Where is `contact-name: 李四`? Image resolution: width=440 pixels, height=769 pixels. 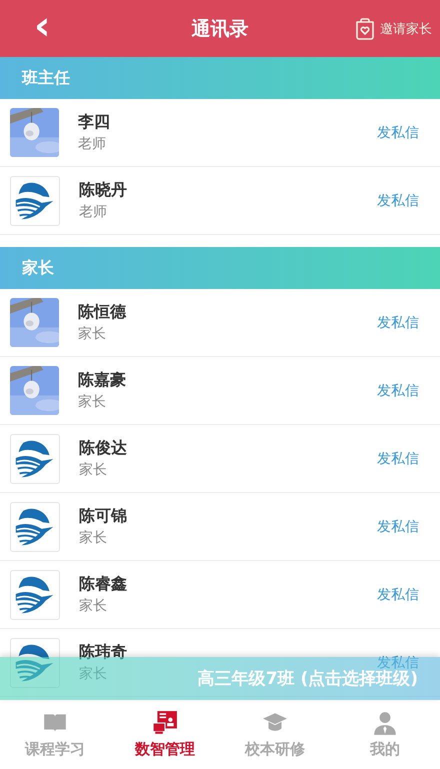
contact-name: 李四 is located at coordinates (94, 122).